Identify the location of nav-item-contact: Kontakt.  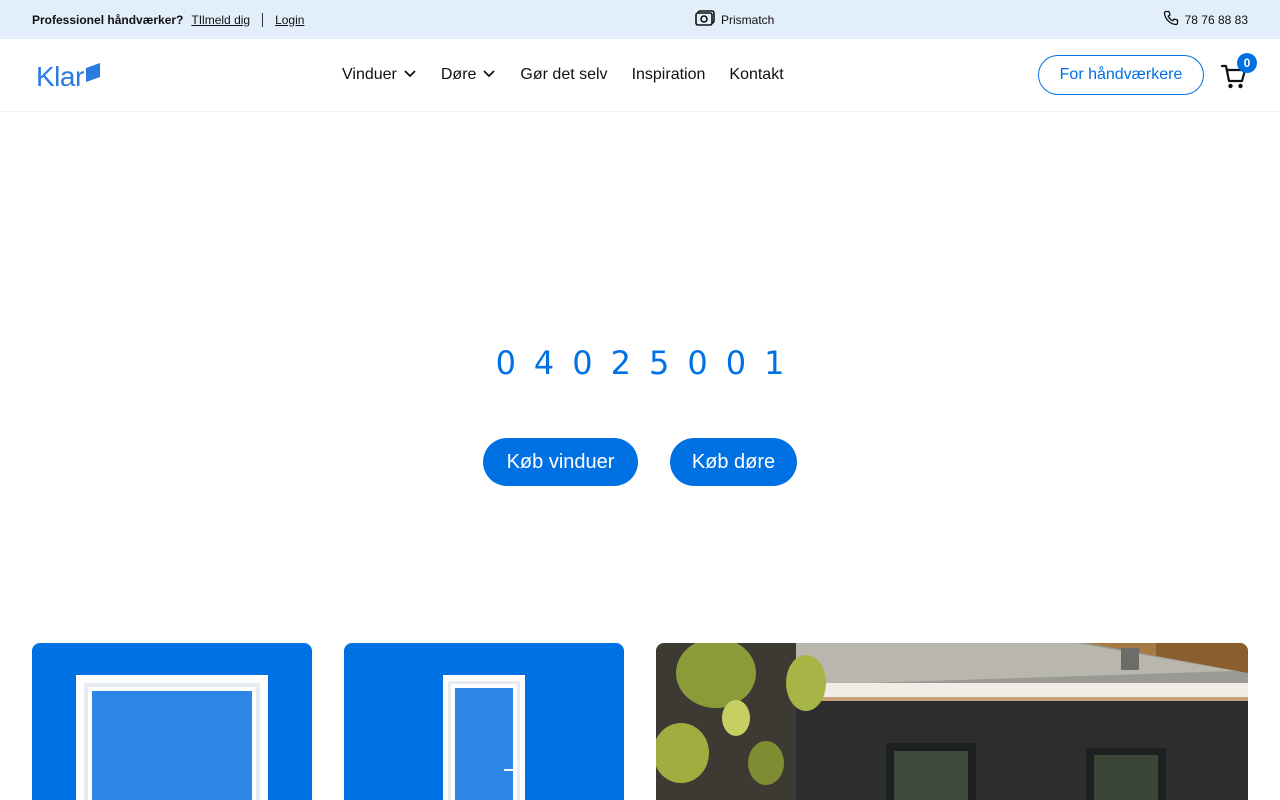
(756, 75).